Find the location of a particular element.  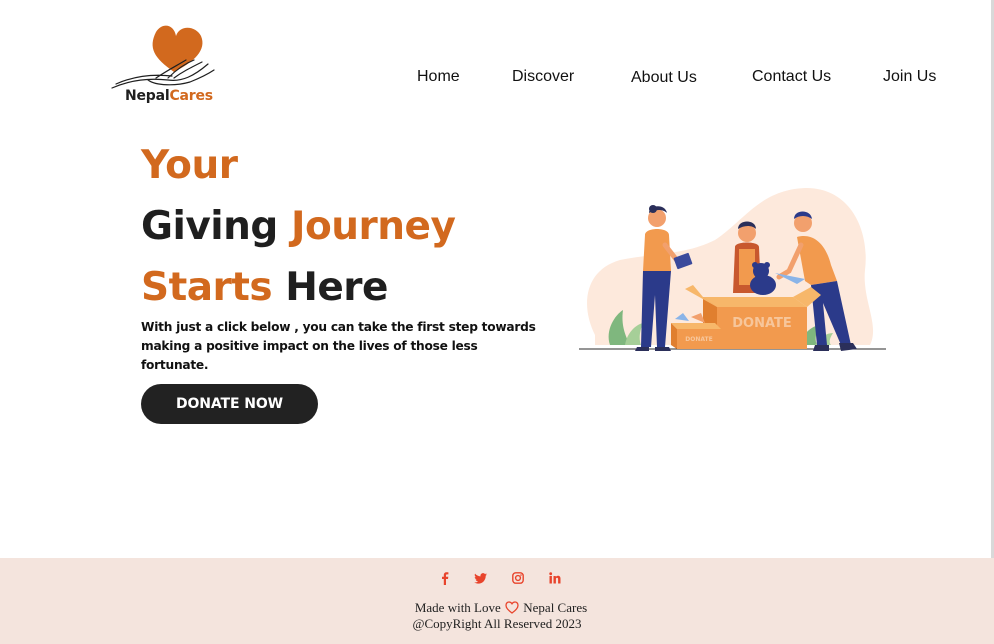

brand-name-part2: Cares is located at coordinates (191, 96).